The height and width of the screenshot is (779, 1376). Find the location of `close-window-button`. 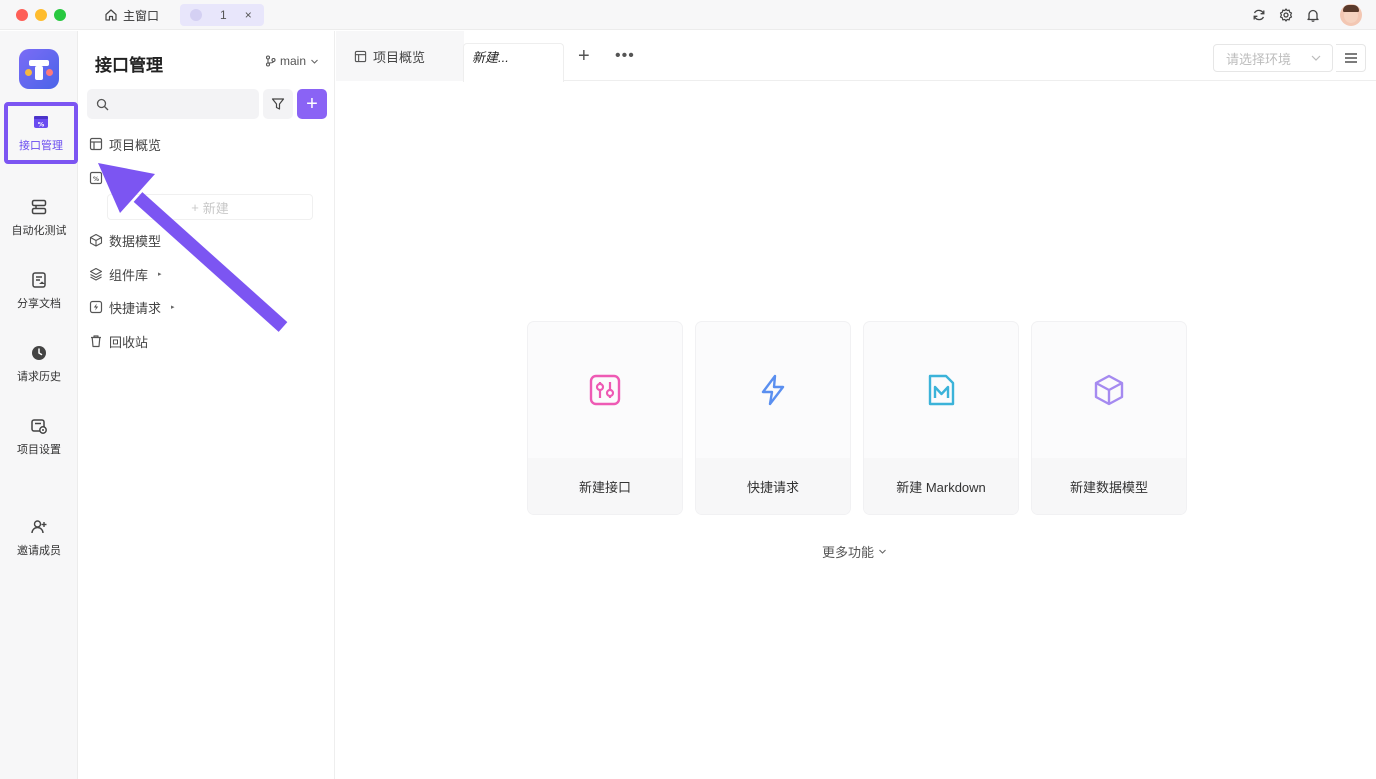

close-window-button is located at coordinates (22, 15).